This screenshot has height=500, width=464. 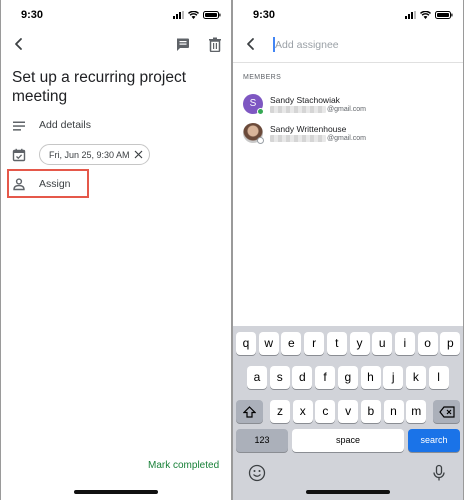 What do you see at coordinates (291, 343) in the screenshot?
I see `key-e: e` at bounding box center [291, 343].